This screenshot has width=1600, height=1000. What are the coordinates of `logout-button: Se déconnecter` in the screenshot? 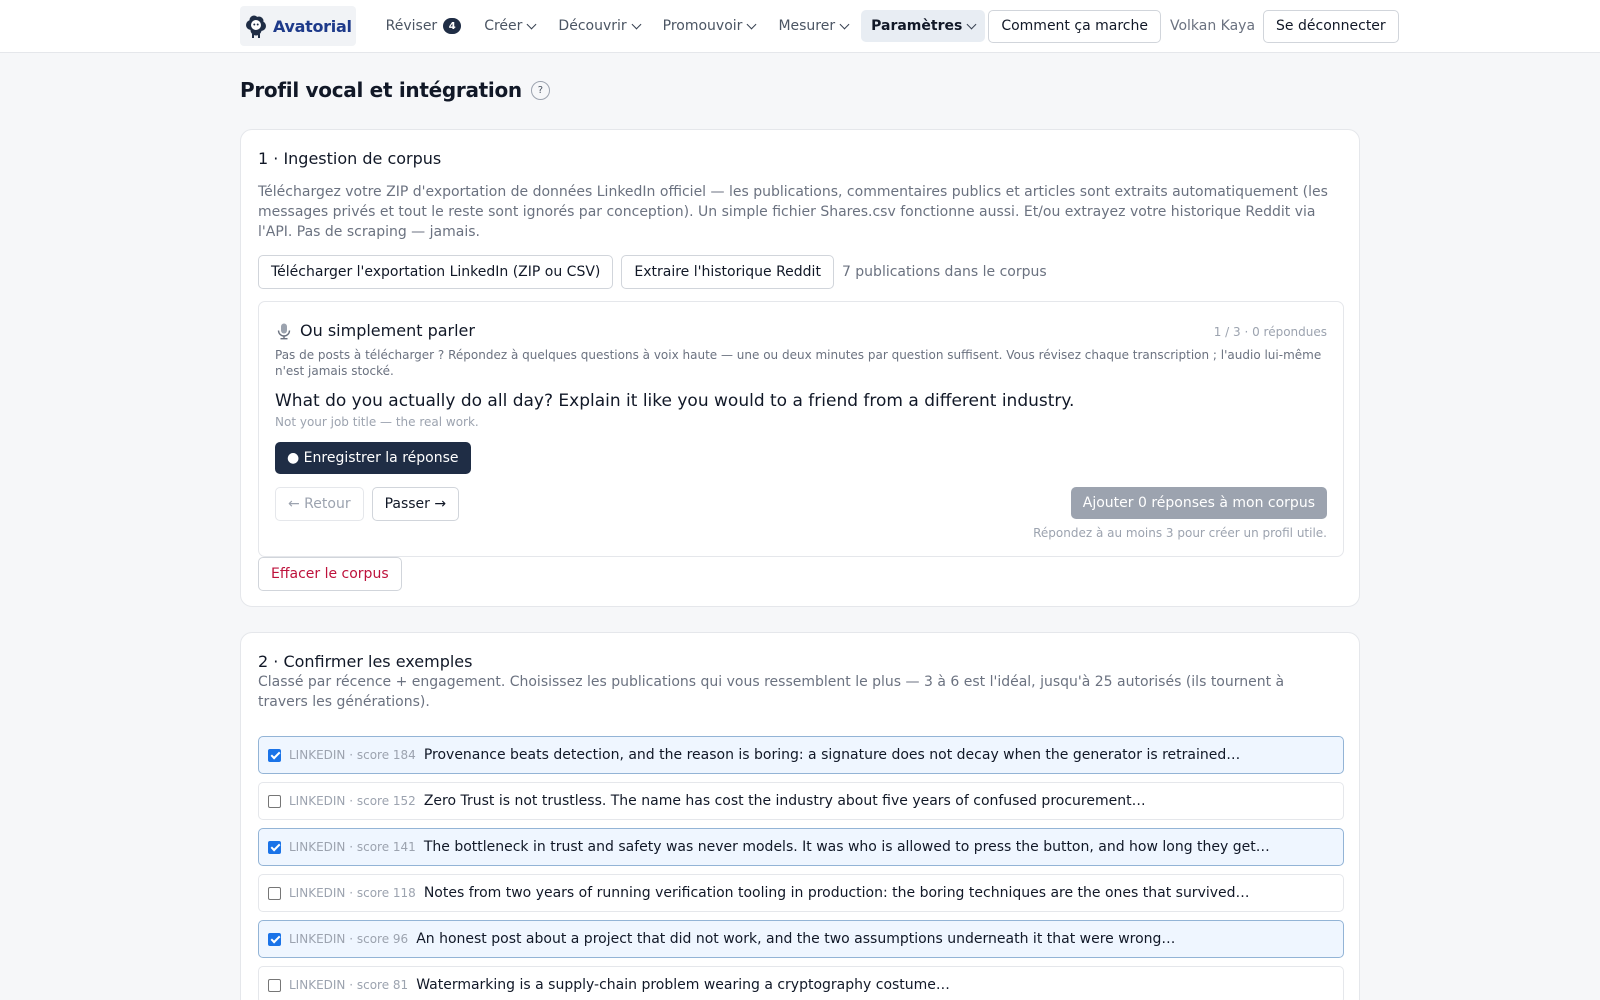 It's located at (1331, 26).